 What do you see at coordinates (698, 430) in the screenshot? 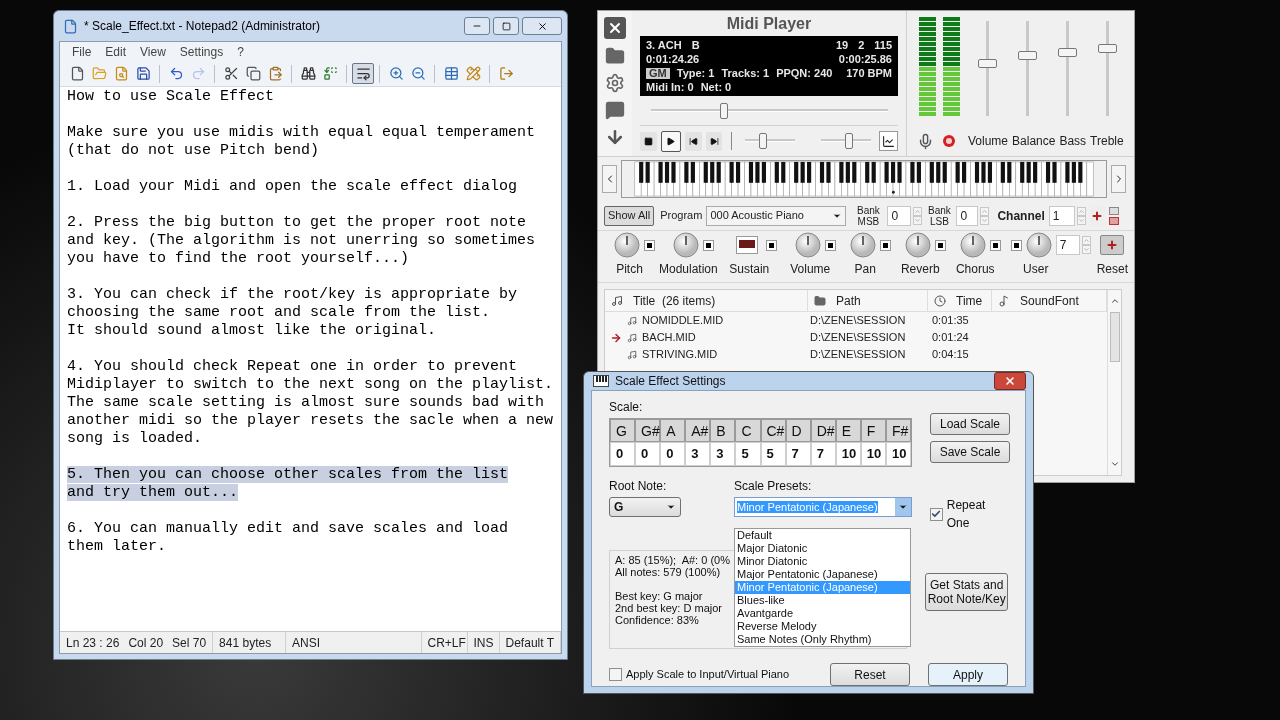
I see `note-cell: A#` at bounding box center [698, 430].